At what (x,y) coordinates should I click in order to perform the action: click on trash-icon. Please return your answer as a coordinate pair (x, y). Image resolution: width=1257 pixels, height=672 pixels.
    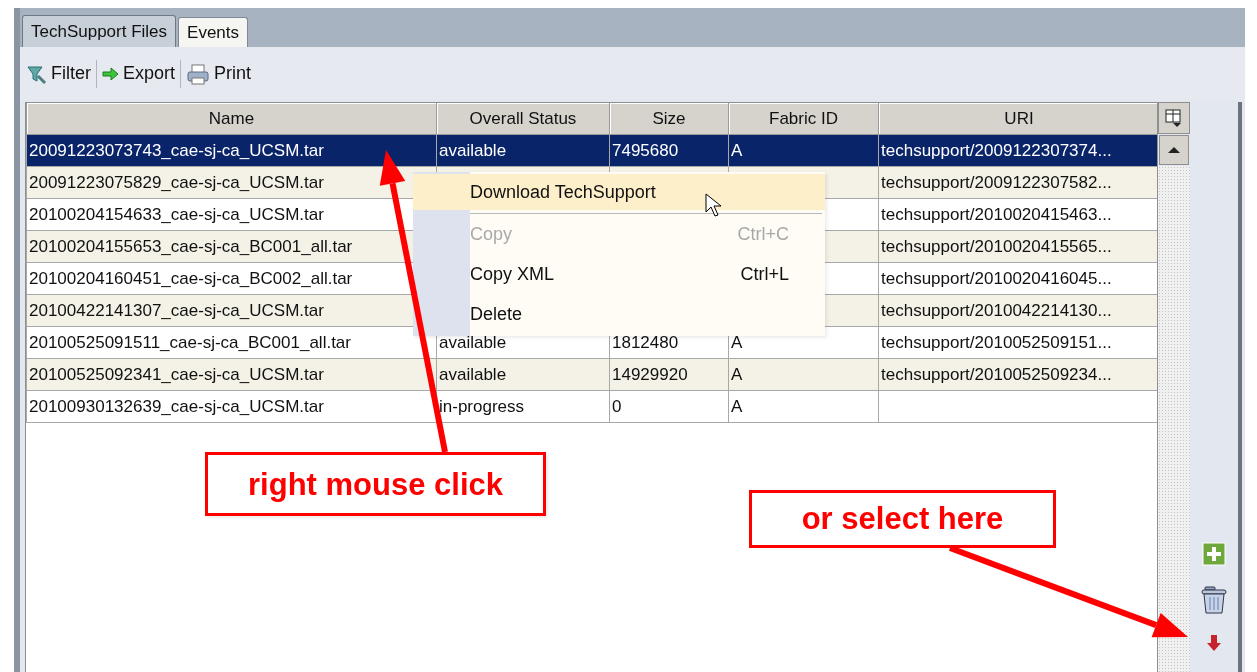
    Looking at the image, I should click on (1214, 600).